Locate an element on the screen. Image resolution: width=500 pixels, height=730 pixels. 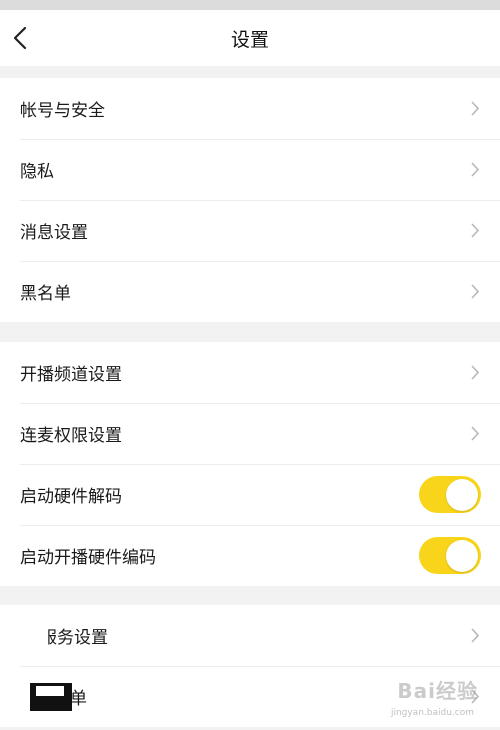
settings-item-account-security: 帐号与安全 is located at coordinates (250, 108).